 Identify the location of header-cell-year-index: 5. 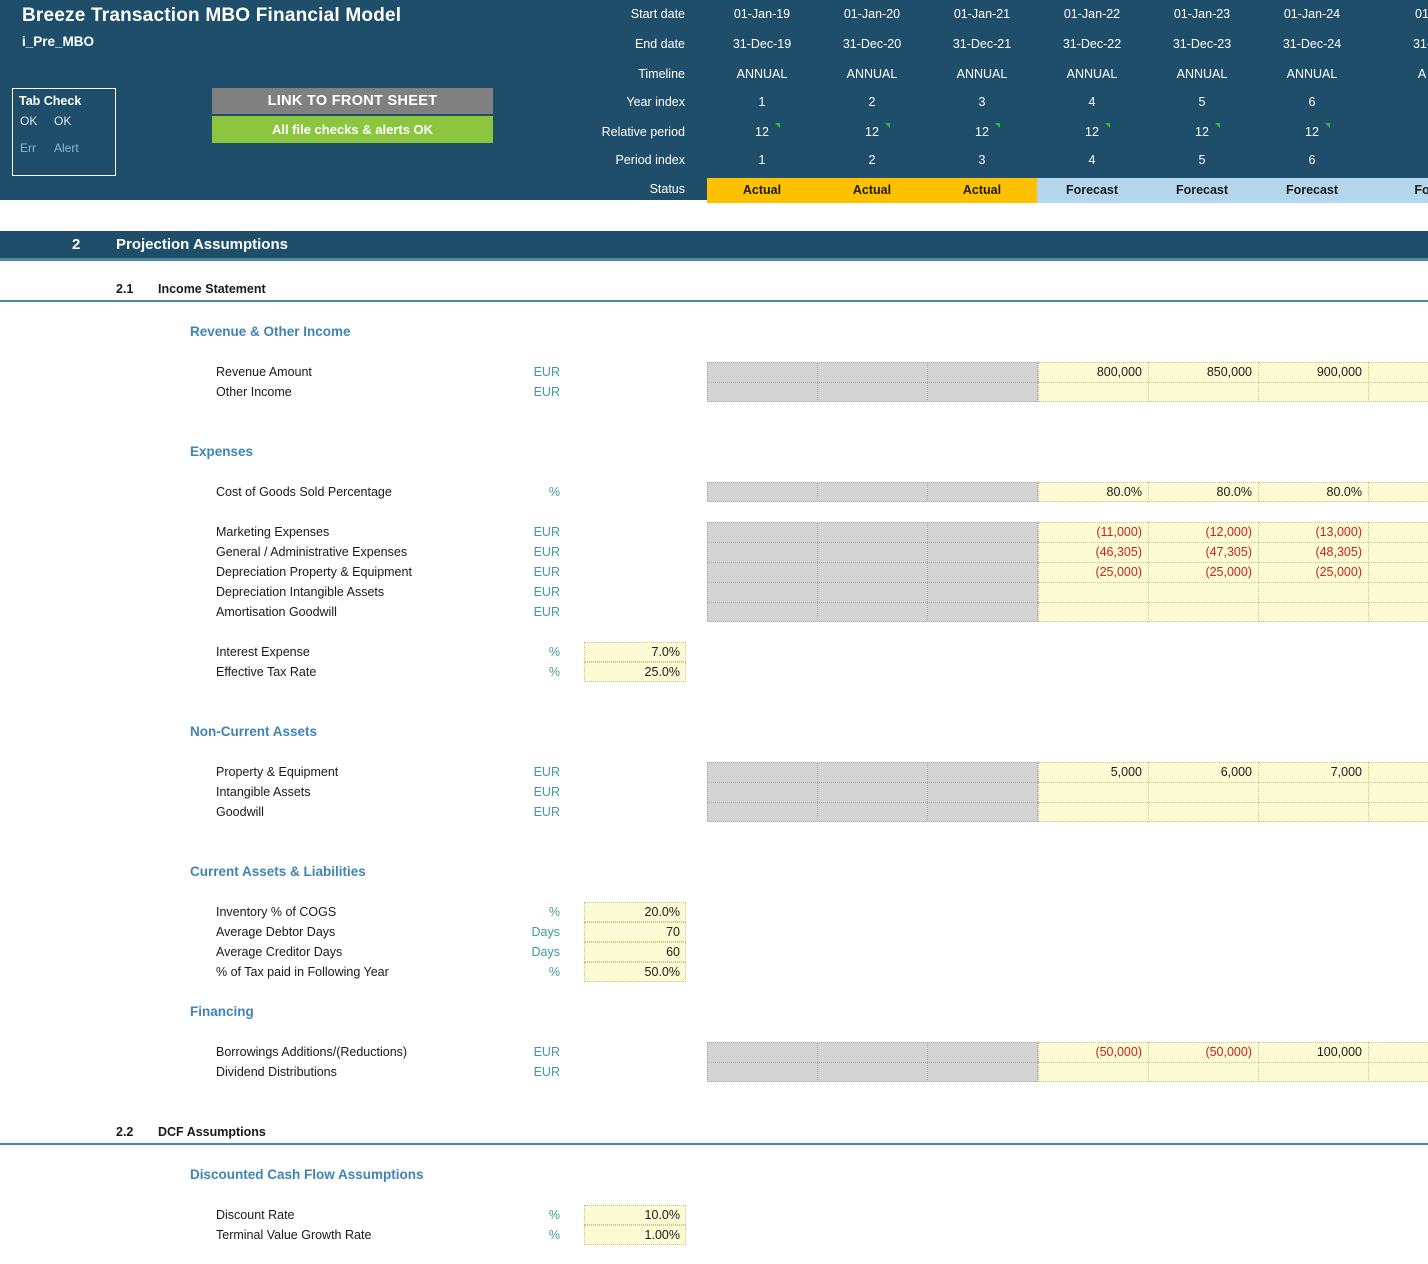
(1202, 102).